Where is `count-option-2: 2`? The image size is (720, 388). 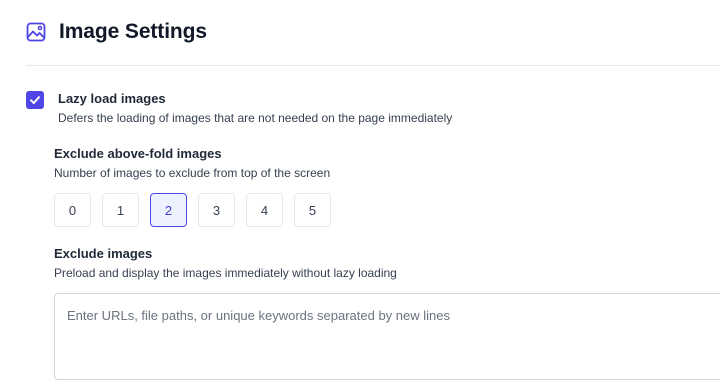 count-option-2: 2 is located at coordinates (168, 210).